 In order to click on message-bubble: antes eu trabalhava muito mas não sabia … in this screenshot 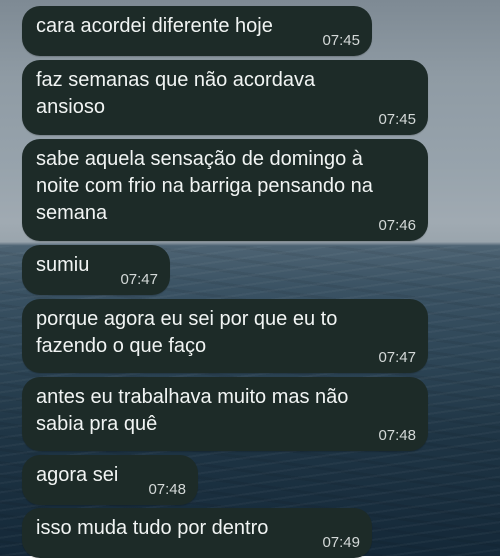, I will do `click(225, 414)`.